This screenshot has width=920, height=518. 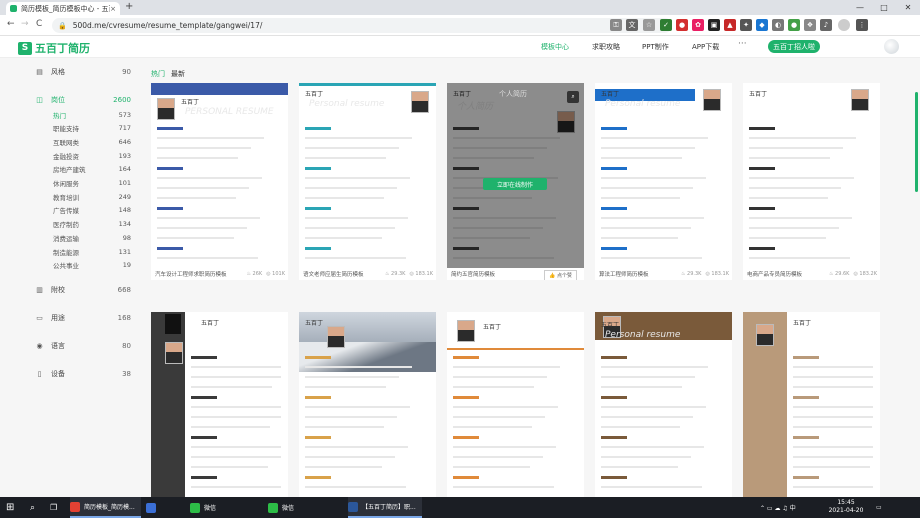 What do you see at coordinates (844, 25) in the screenshot?
I see `profile-icon` at bounding box center [844, 25].